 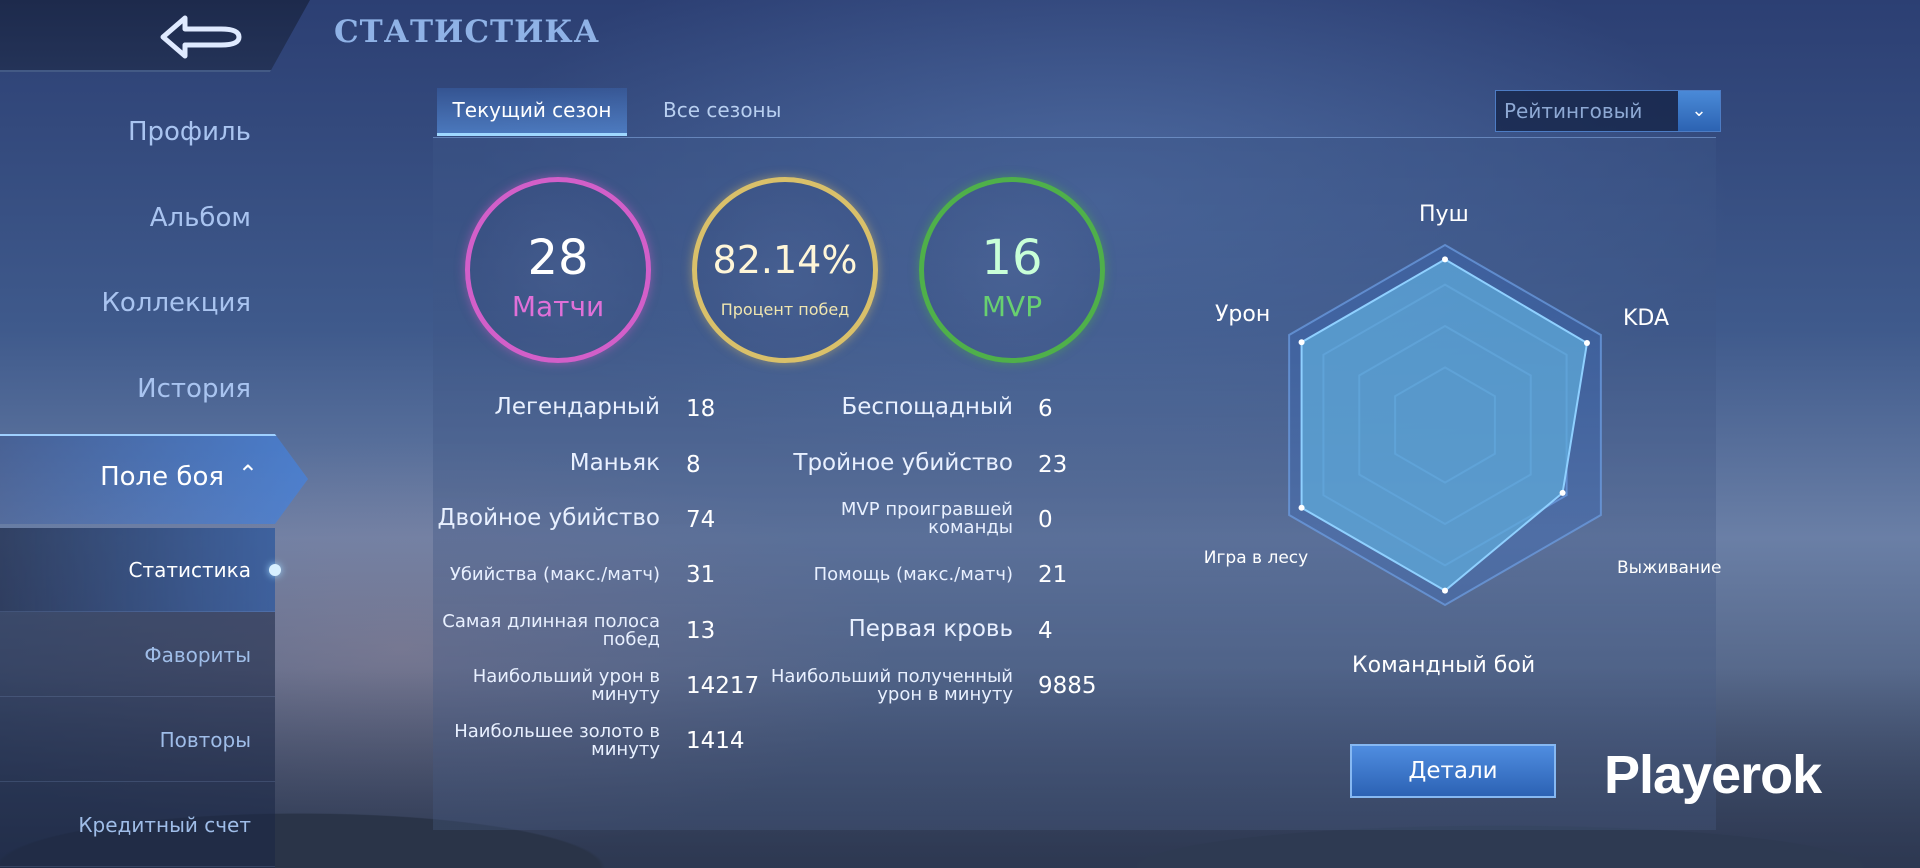 What do you see at coordinates (693, 465) in the screenshot?
I see `stat-value-maniac: 8` at bounding box center [693, 465].